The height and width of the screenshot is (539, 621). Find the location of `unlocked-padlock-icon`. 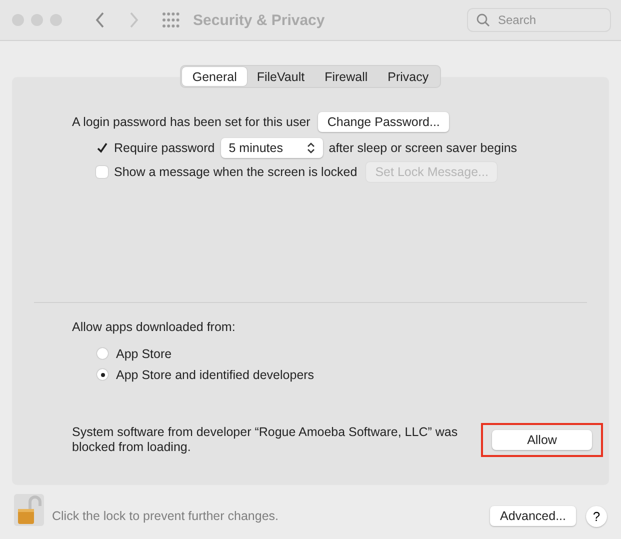

unlocked-padlock-icon is located at coordinates (29, 510).